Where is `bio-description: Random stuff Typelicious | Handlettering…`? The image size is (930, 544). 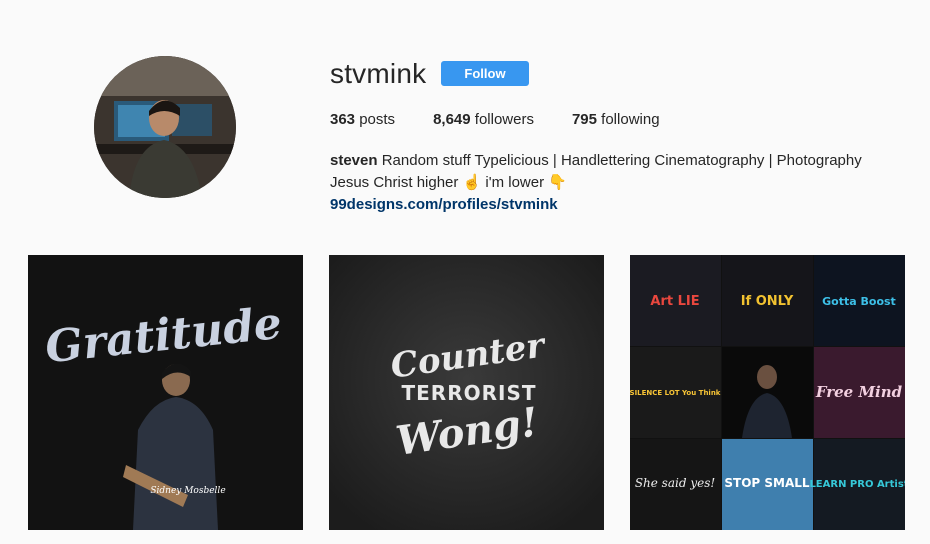
bio-description: Random stuff Typelicious | Handlettering… is located at coordinates (621, 160).